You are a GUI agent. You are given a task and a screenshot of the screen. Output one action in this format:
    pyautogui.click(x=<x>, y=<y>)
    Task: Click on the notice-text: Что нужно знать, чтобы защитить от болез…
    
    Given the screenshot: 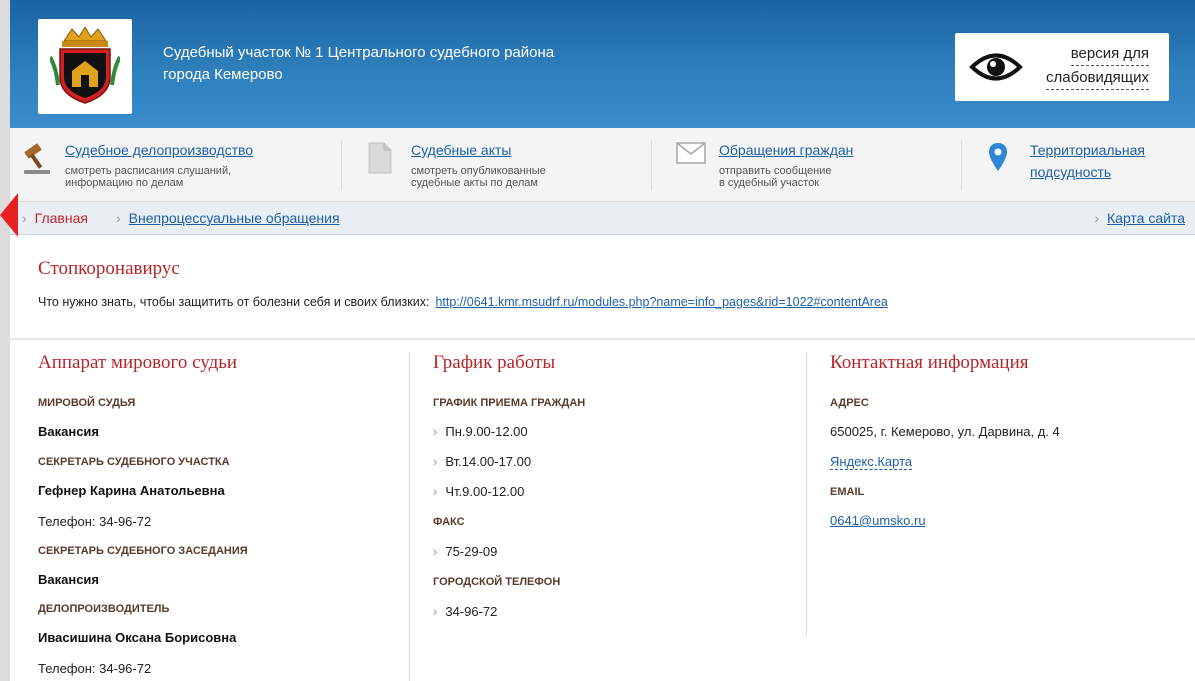 What is the action you would take?
    pyautogui.click(x=613, y=302)
    